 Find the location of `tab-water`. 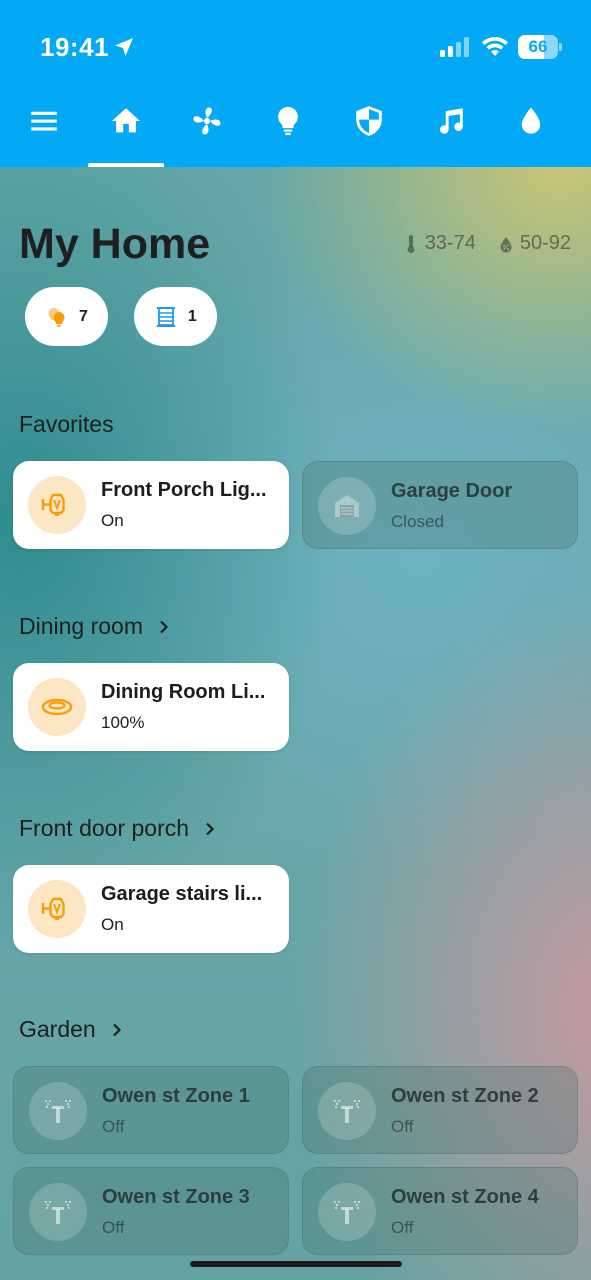

tab-water is located at coordinates (531, 129).